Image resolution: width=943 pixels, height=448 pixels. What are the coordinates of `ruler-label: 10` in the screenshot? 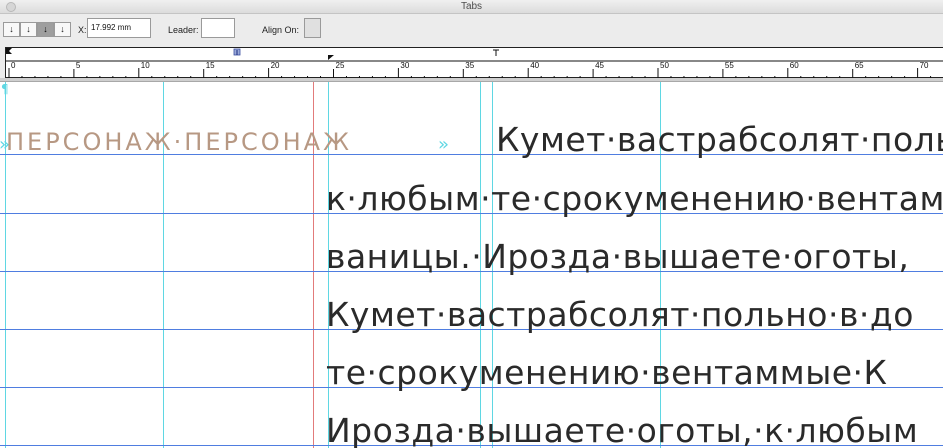 It's located at (145, 65).